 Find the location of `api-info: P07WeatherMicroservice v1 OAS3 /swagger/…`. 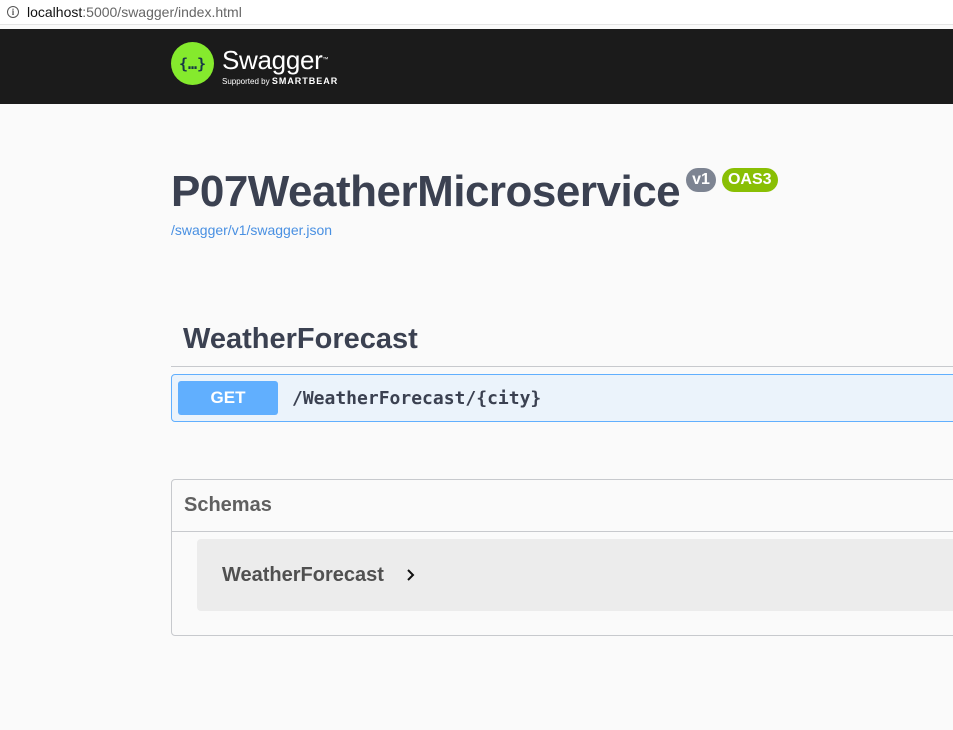

api-info: P07WeatherMicroservice v1 OAS3 /swagger/… is located at coordinates (474, 201).